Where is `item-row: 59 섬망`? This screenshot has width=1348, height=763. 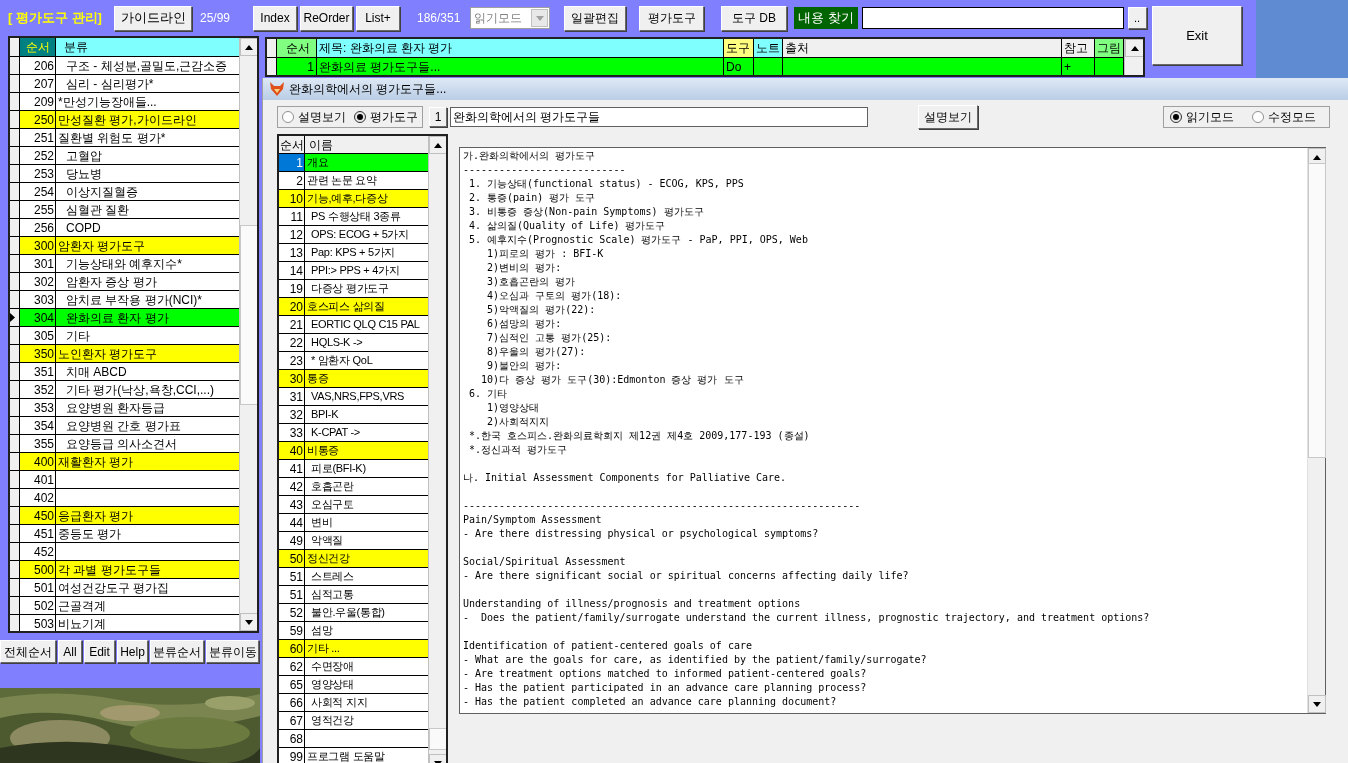 item-row: 59 섬망 is located at coordinates (353, 631).